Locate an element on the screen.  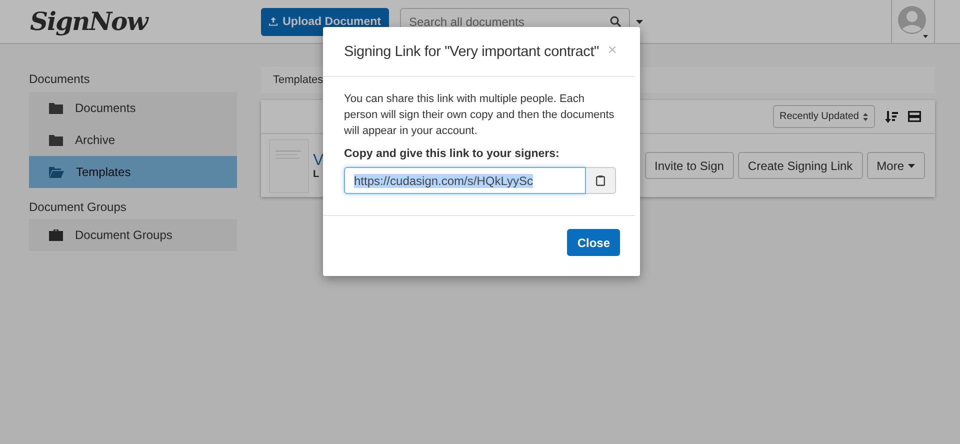
dialog-title: Signing Link for "Very important contract" is located at coordinates (471, 52).